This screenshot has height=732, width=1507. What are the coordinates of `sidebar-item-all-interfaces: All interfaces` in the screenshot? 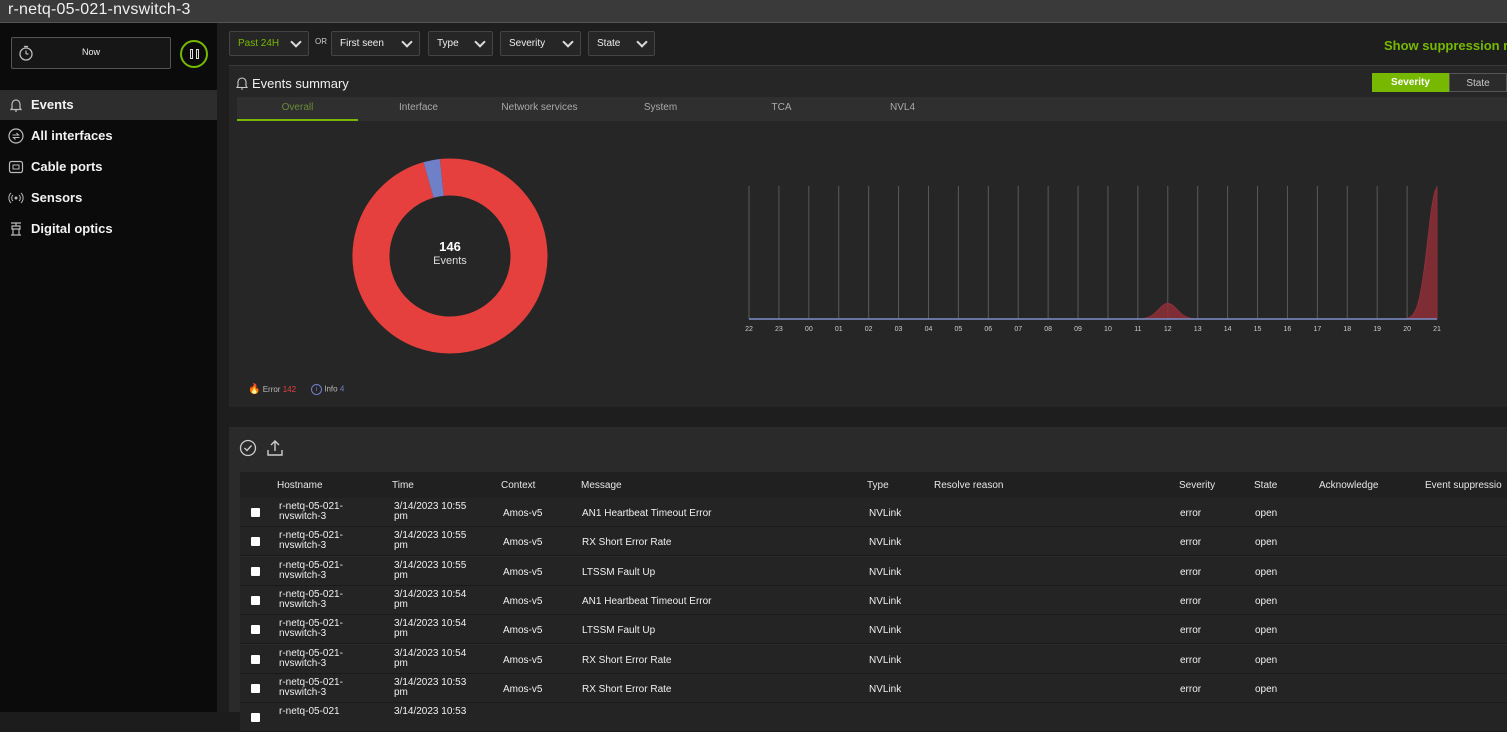 It's located at (108, 136).